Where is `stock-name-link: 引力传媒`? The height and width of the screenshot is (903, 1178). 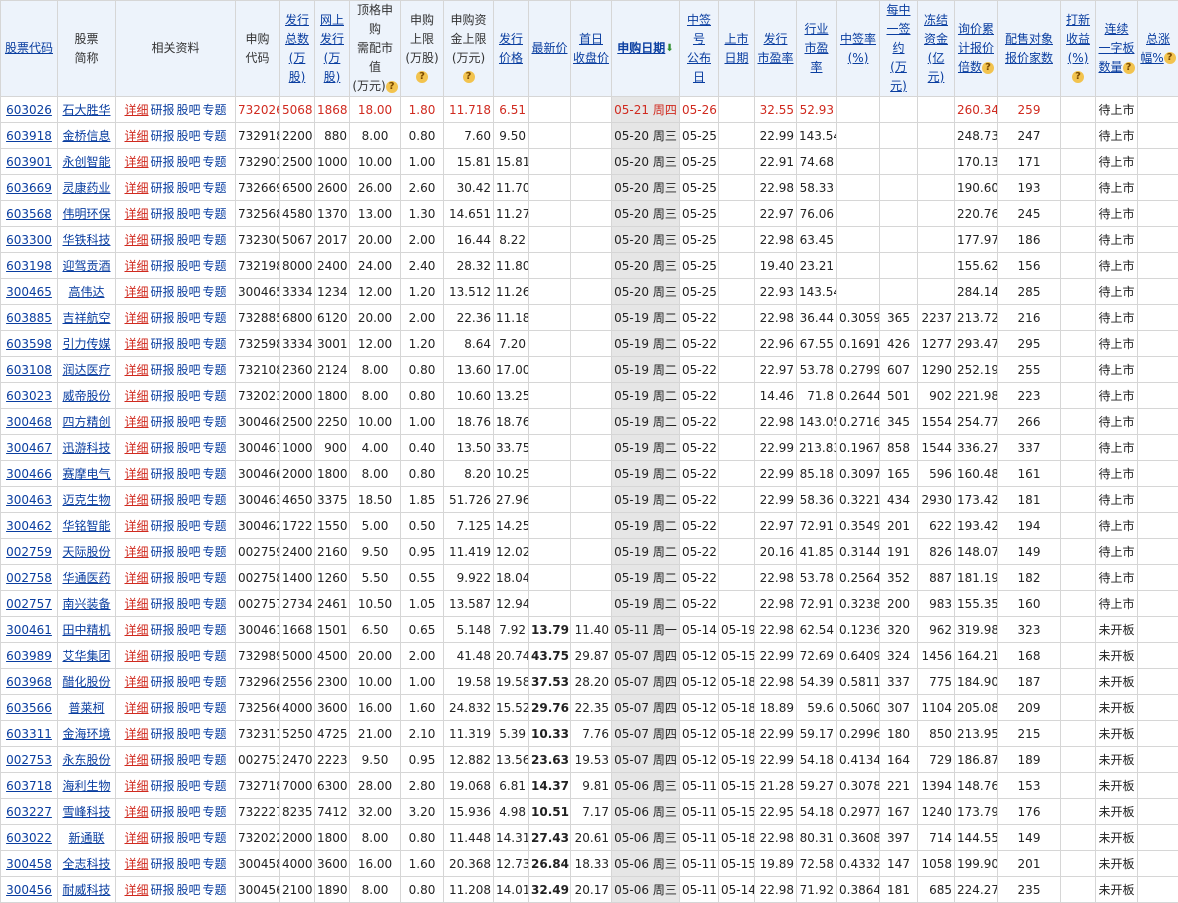 stock-name-link: 引力传媒 is located at coordinates (86, 344).